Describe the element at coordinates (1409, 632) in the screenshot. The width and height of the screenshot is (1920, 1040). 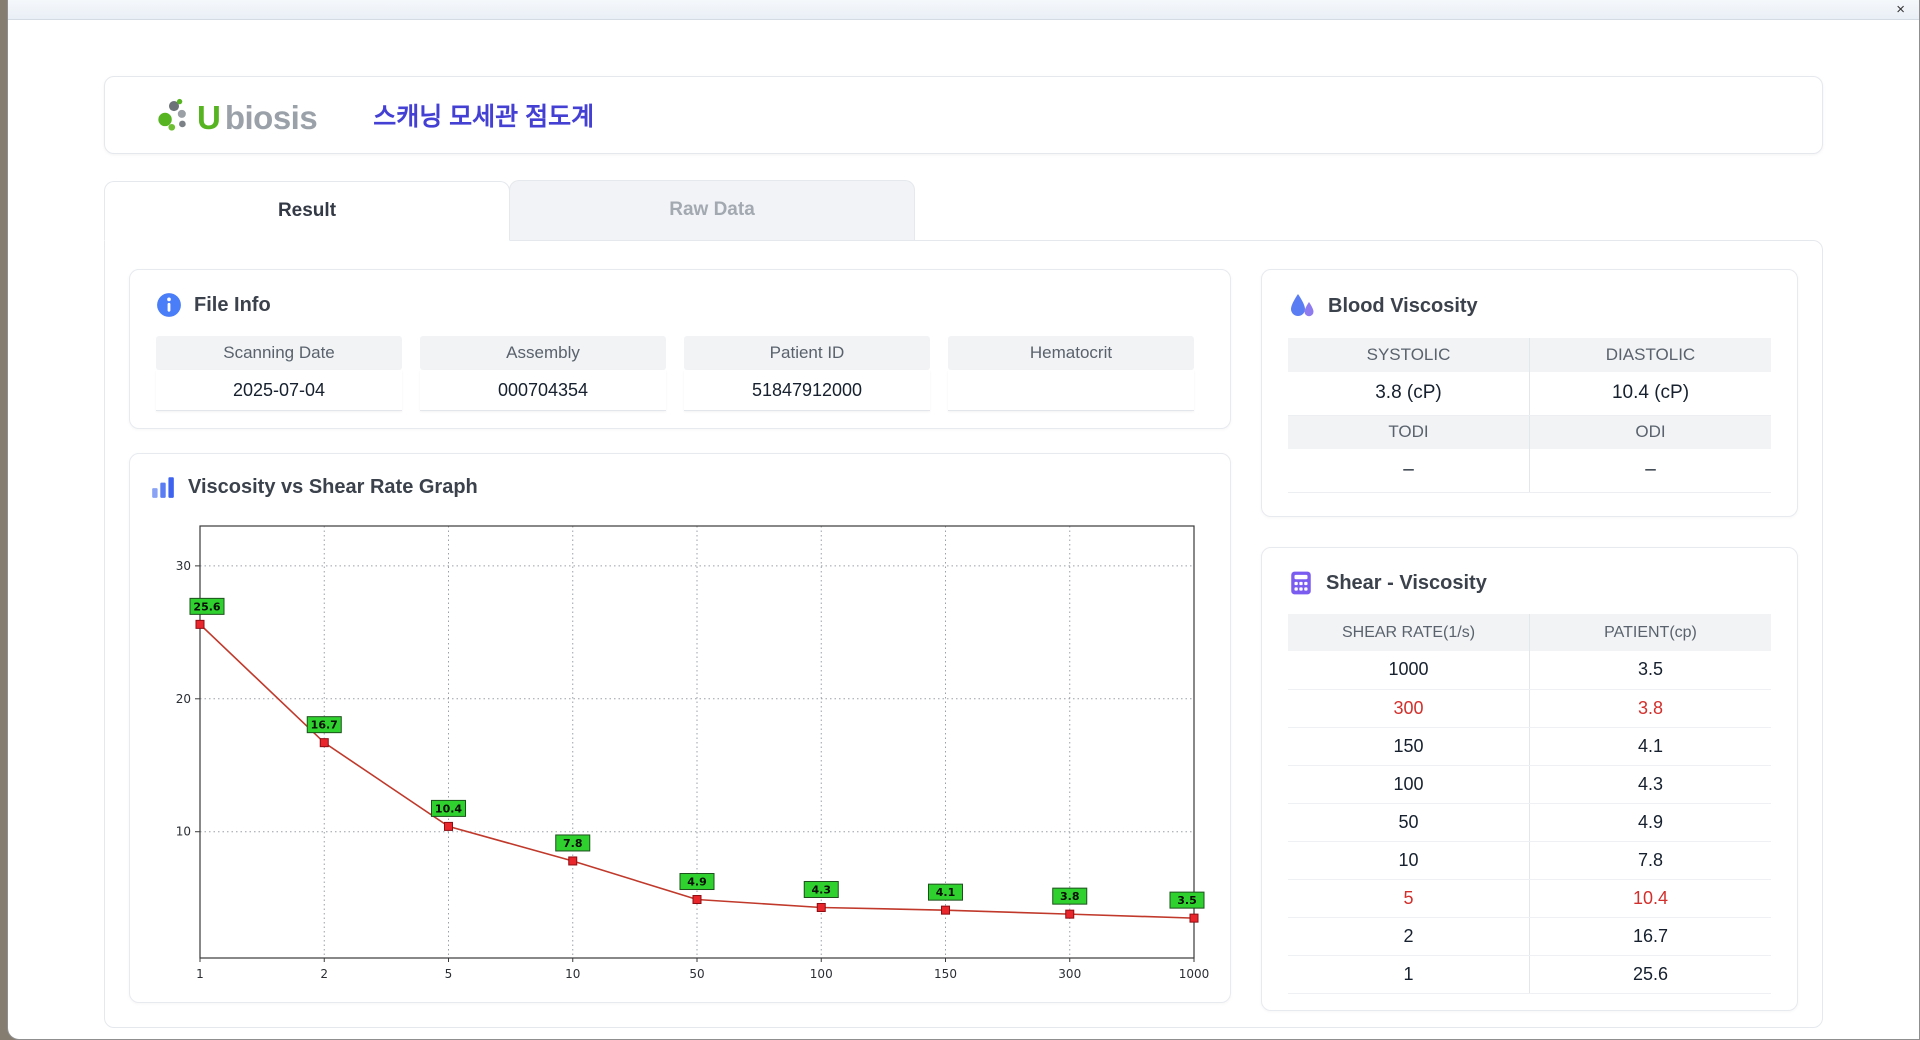
I see `shear-rate-header: SHEAR RATE(1/s)` at that location.